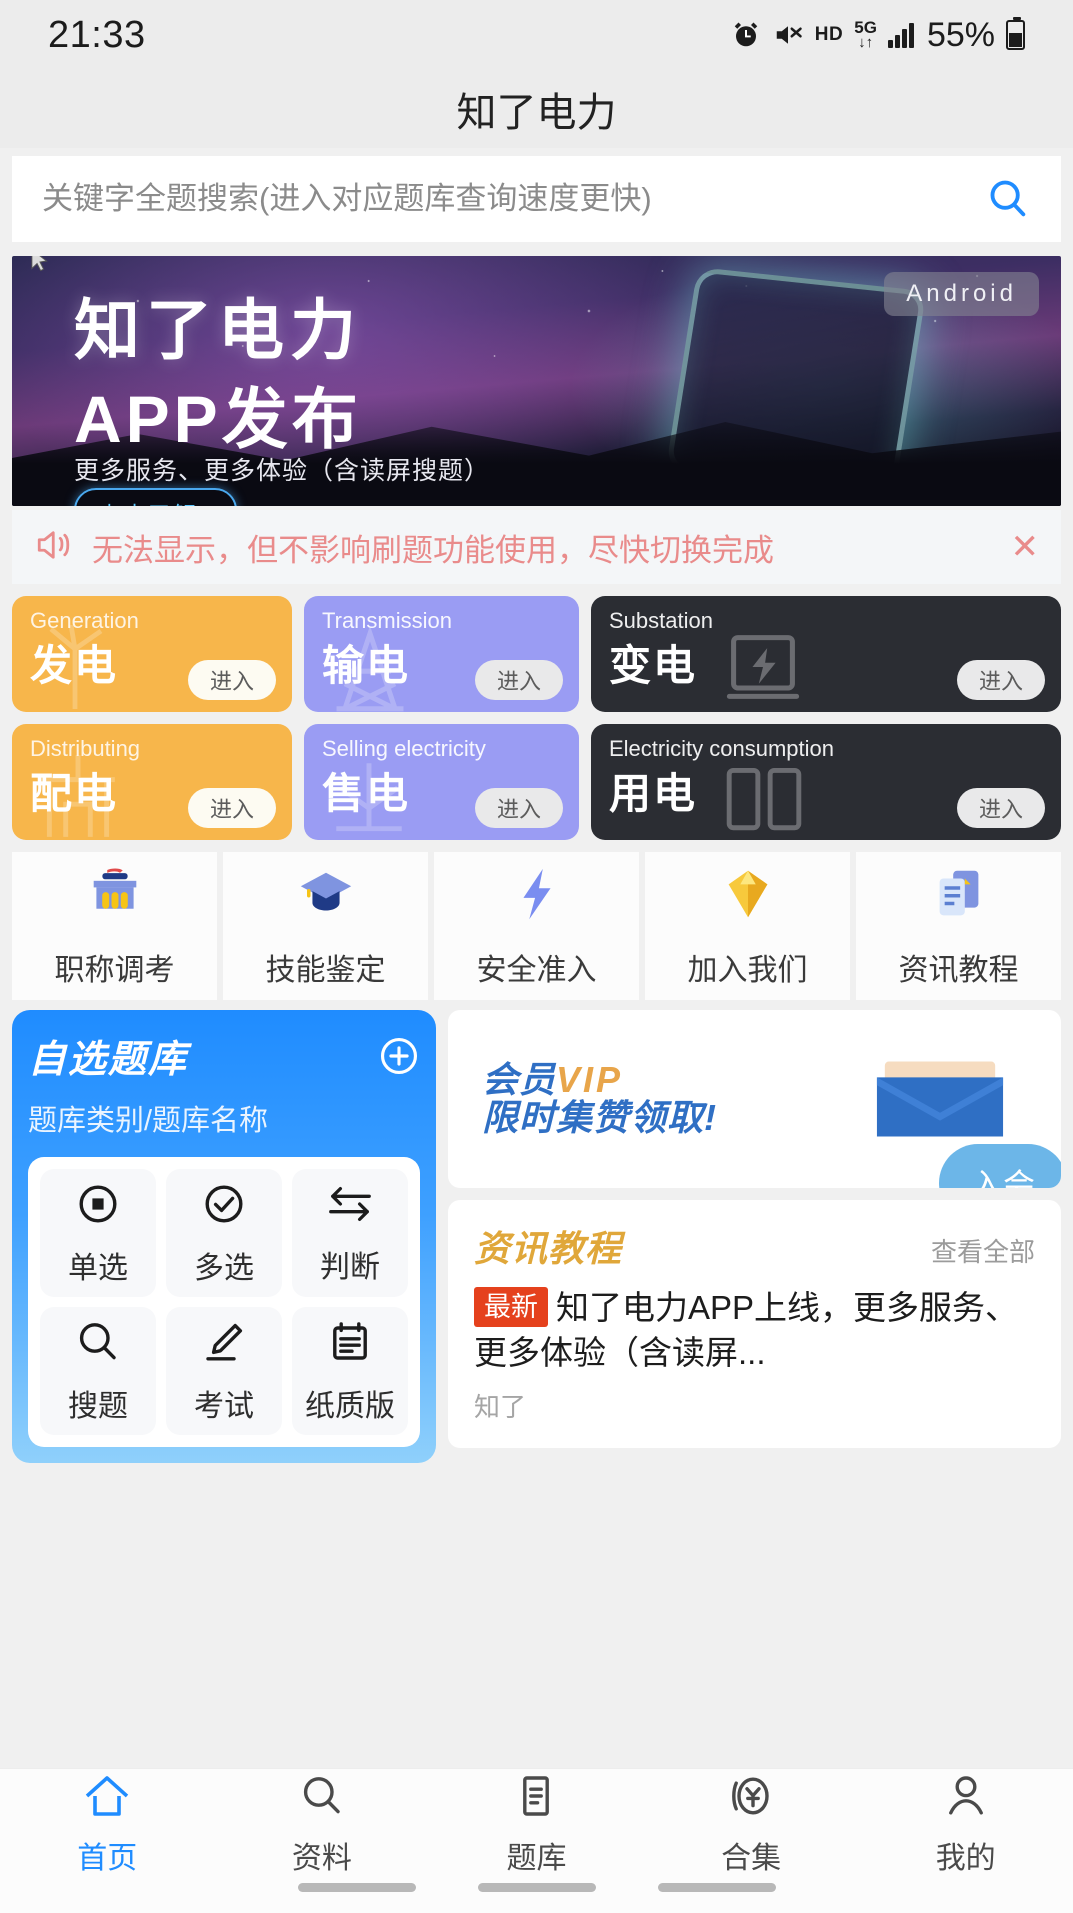  Describe the element at coordinates (751, 1858) in the screenshot. I see `tab-label: 合集` at that location.